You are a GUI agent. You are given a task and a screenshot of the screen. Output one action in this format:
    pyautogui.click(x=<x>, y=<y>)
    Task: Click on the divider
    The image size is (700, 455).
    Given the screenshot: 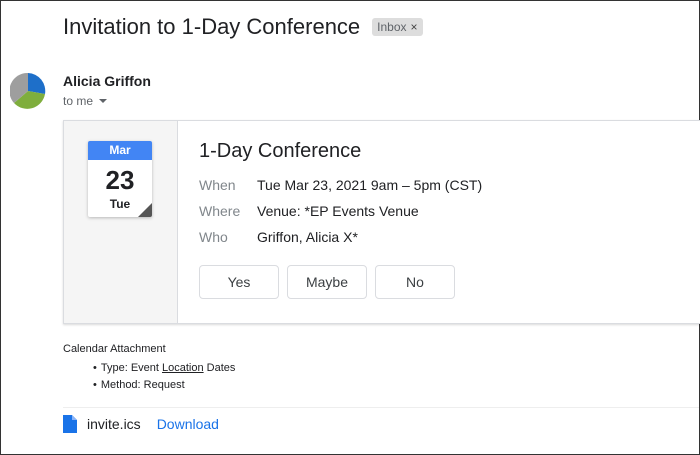 What is the action you would take?
    pyautogui.click(x=381, y=407)
    